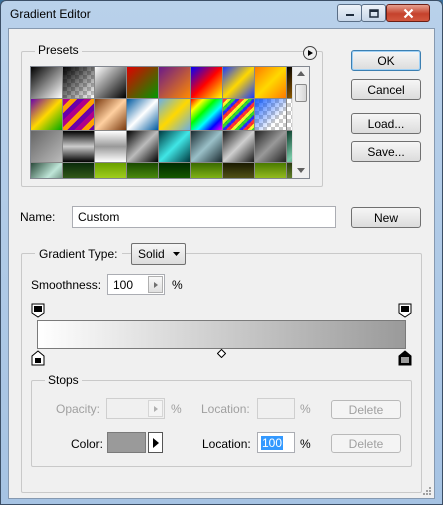  Describe the element at coordinates (301, 170) in the screenshot. I see `scroll-down-icon` at that location.